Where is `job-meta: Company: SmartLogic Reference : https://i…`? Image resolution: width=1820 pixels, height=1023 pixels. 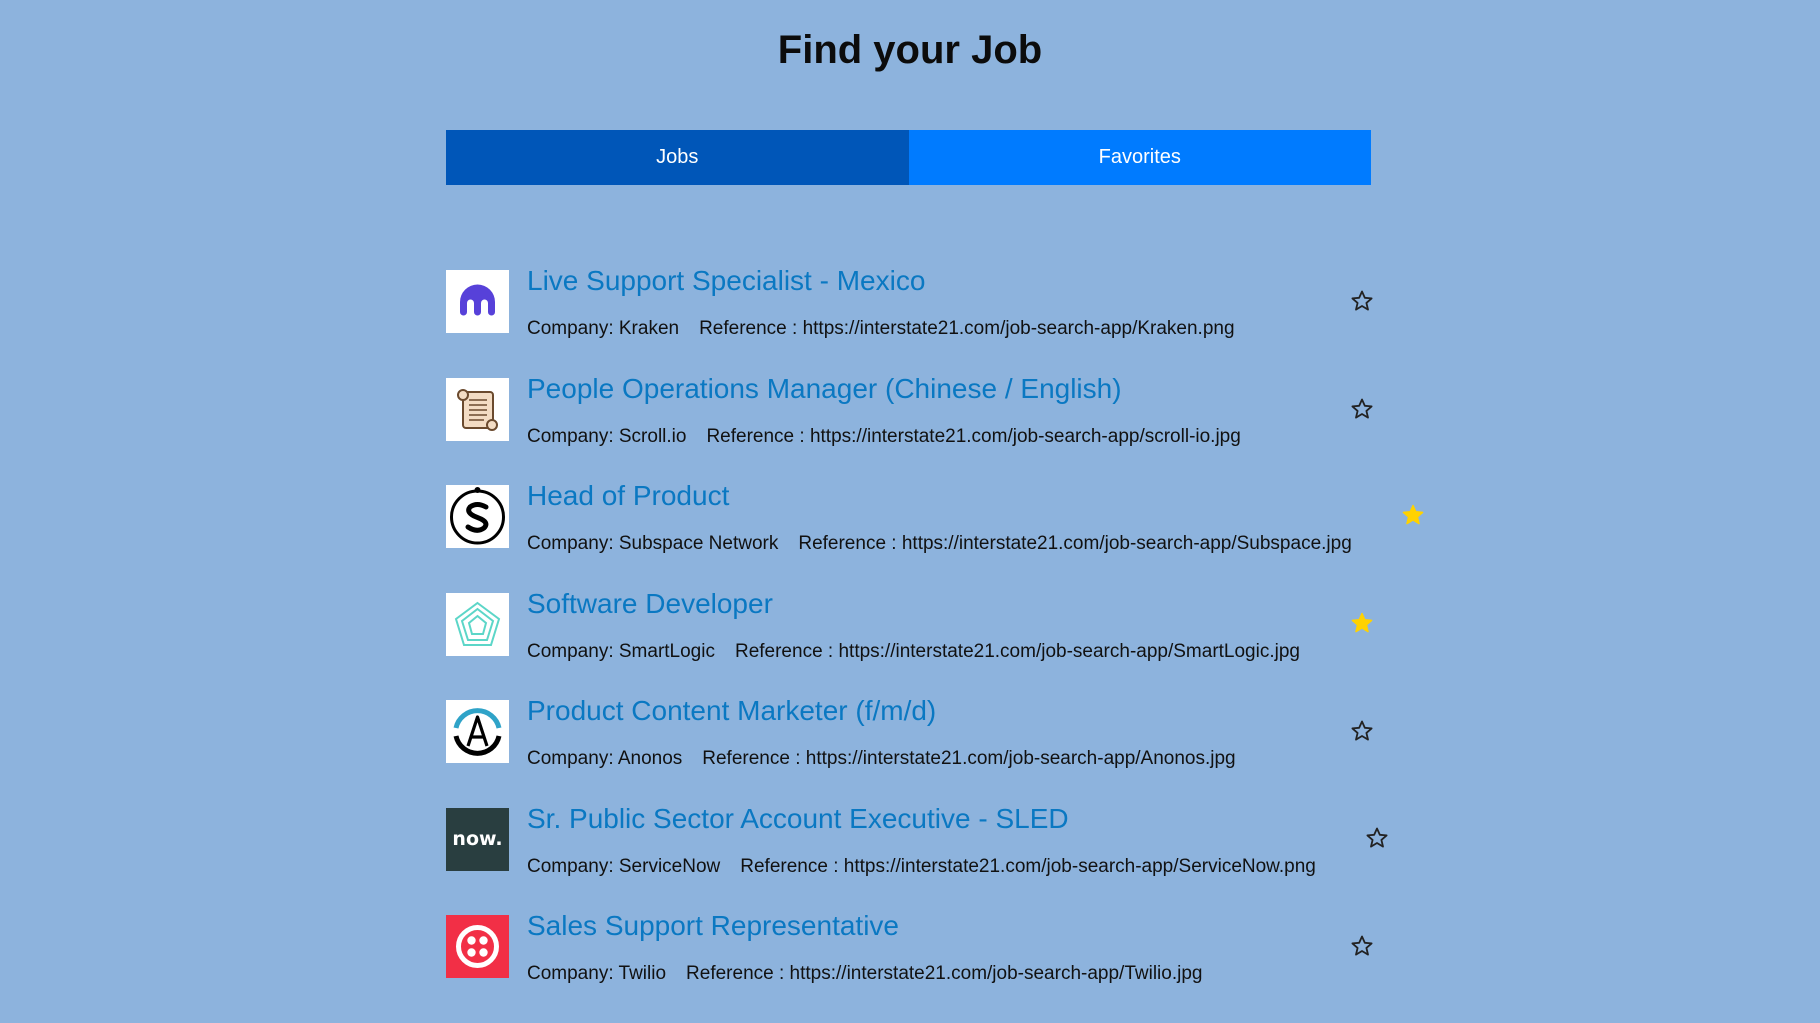 job-meta: Company: SmartLogic Reference : https://i… is located at coordinates (913, 652).